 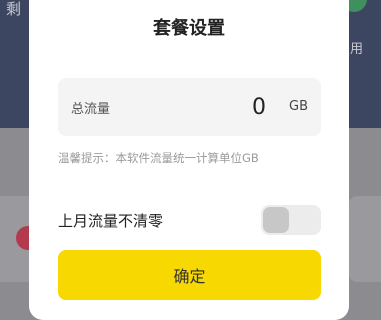 What do you see at coordinates (276, 220) in the screenshot?
I see `toggle-knob` at bounding box center [276, 220].